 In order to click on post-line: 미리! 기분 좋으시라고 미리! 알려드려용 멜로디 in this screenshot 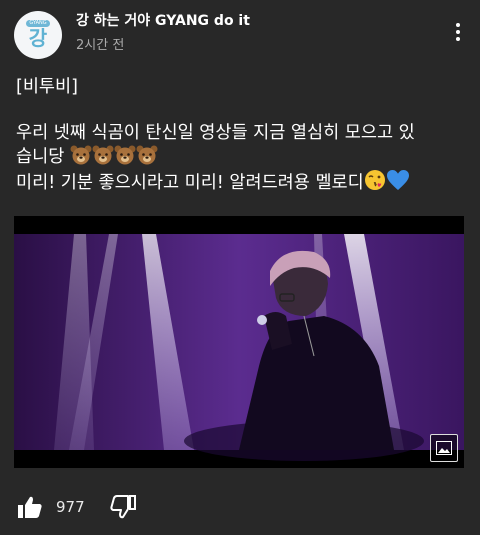, I will do `click(242, 182)`.